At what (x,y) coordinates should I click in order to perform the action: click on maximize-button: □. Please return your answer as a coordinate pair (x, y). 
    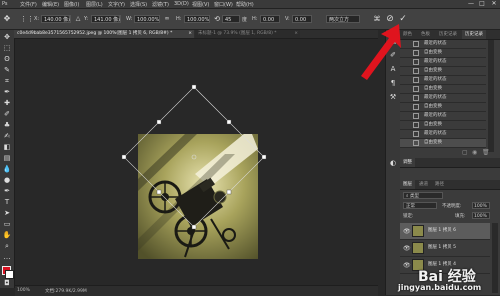
    Looking at the image, I should click on (482, 4).